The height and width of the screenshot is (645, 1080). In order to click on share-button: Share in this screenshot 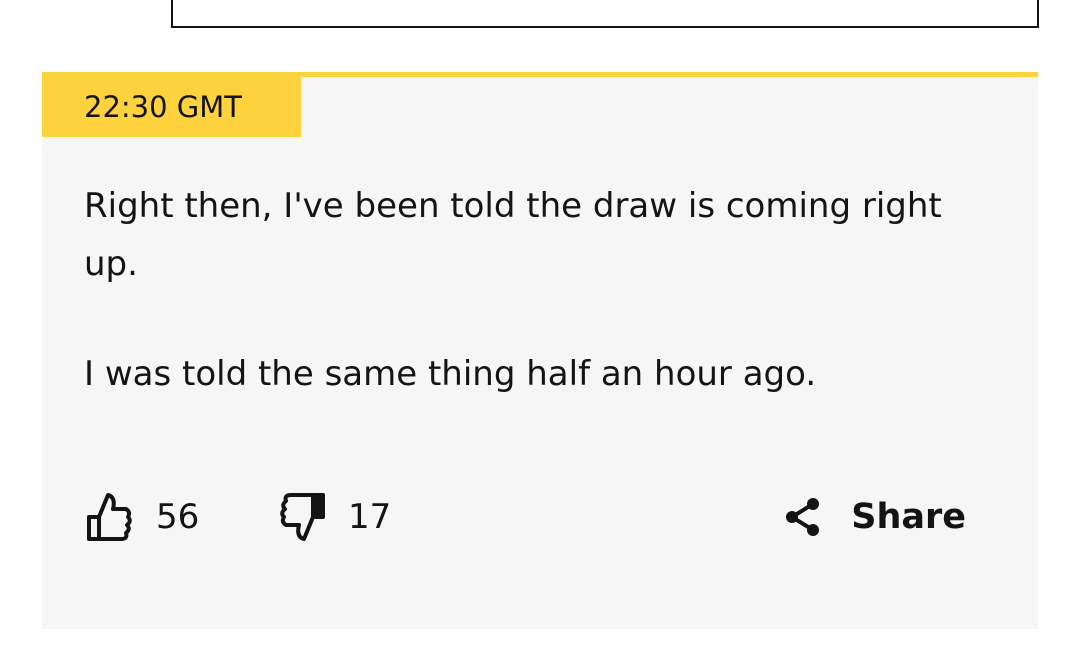, I will do `click(874, 517)`.